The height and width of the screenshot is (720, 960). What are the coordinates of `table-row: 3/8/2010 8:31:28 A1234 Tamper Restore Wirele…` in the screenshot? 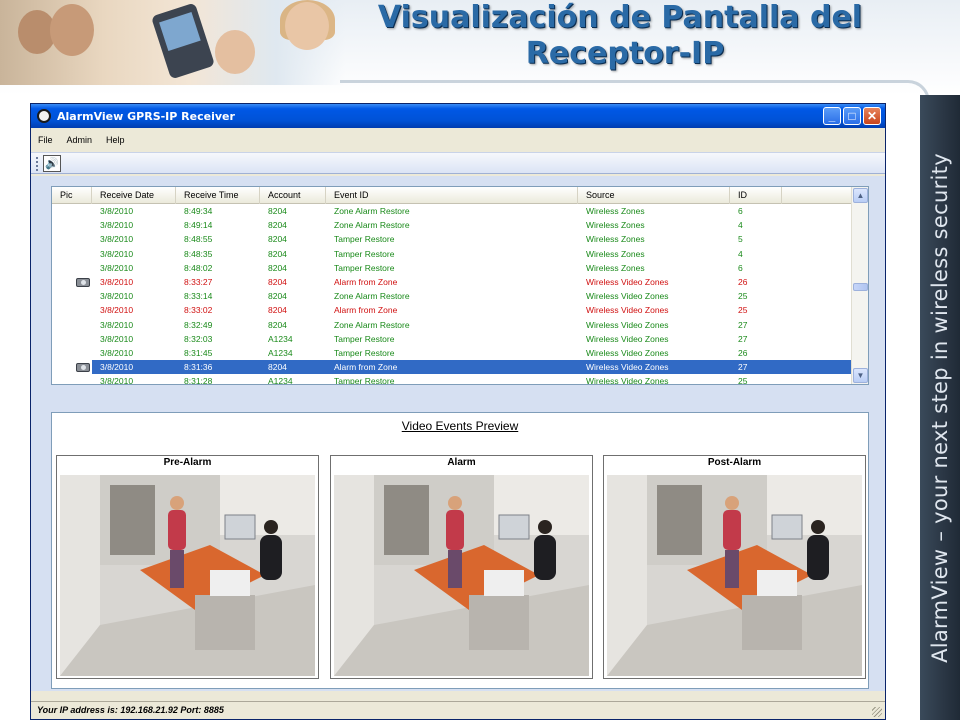 It's located at (452, 379).